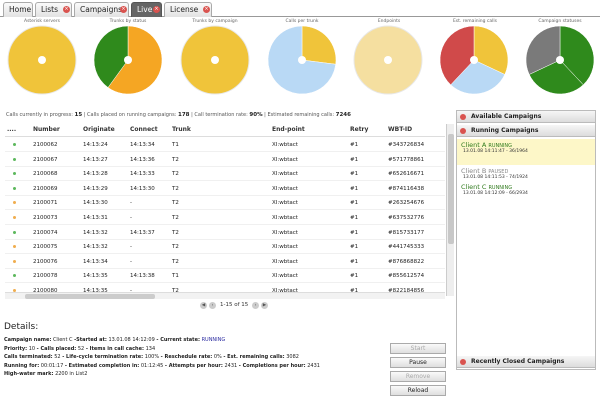 The width and height of the screenshot is (600, 400). What do you see at coordinates (150, 348) in the screenshot?
I see `detail-value: 134` at bounding box center [150, 348].